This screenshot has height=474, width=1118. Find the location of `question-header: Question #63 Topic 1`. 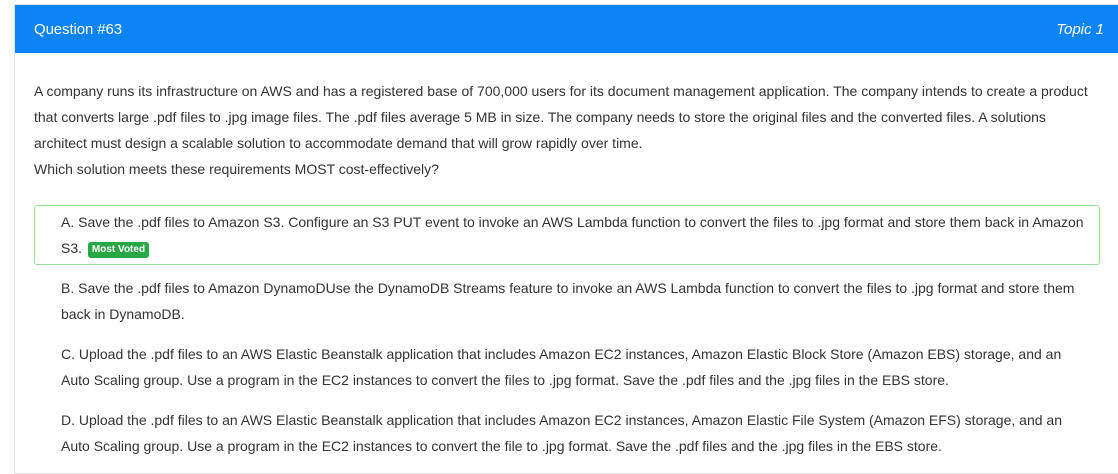

question-header: Question #63 Topic 1 is located at coordinates (566, 29).